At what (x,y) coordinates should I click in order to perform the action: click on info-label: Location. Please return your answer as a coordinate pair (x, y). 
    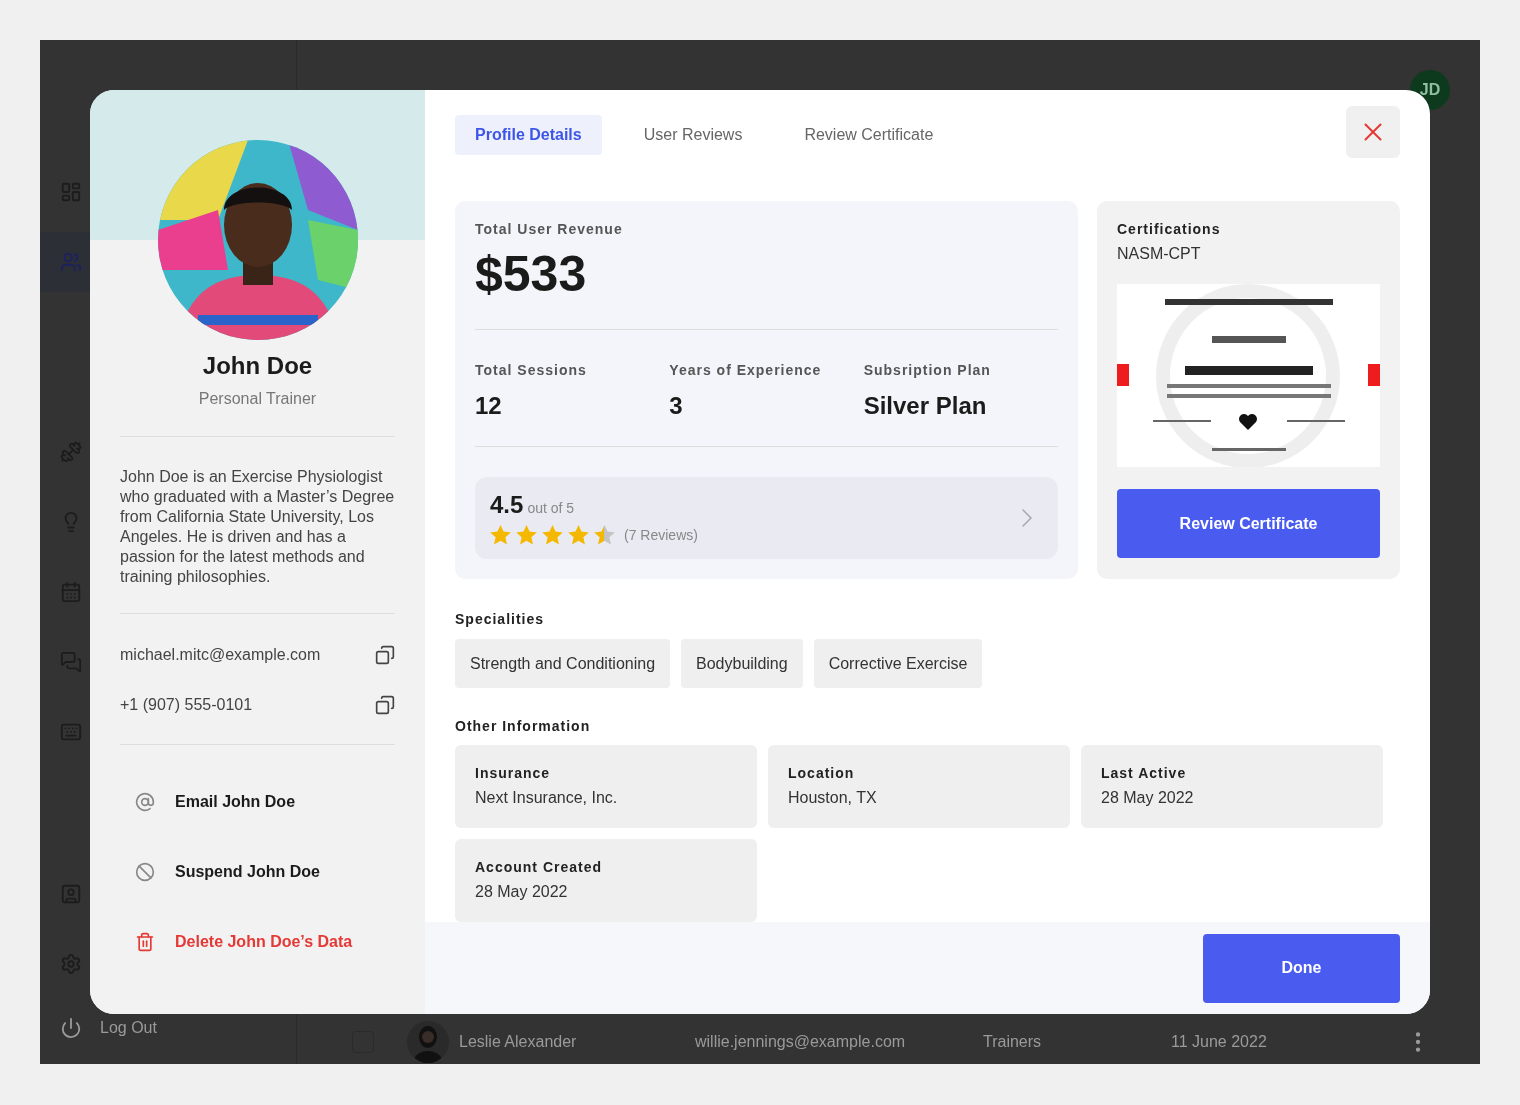
    Looking at the image, I should click on (822, 773).